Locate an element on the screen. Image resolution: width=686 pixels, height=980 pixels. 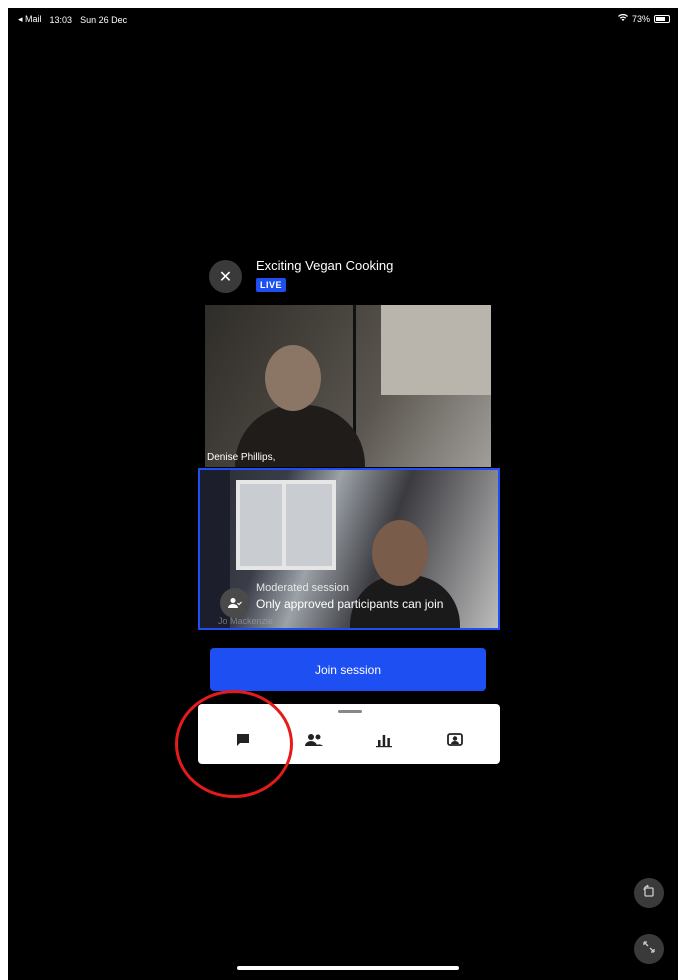
close-icon: ✕ is located at coordinates (225, 277).